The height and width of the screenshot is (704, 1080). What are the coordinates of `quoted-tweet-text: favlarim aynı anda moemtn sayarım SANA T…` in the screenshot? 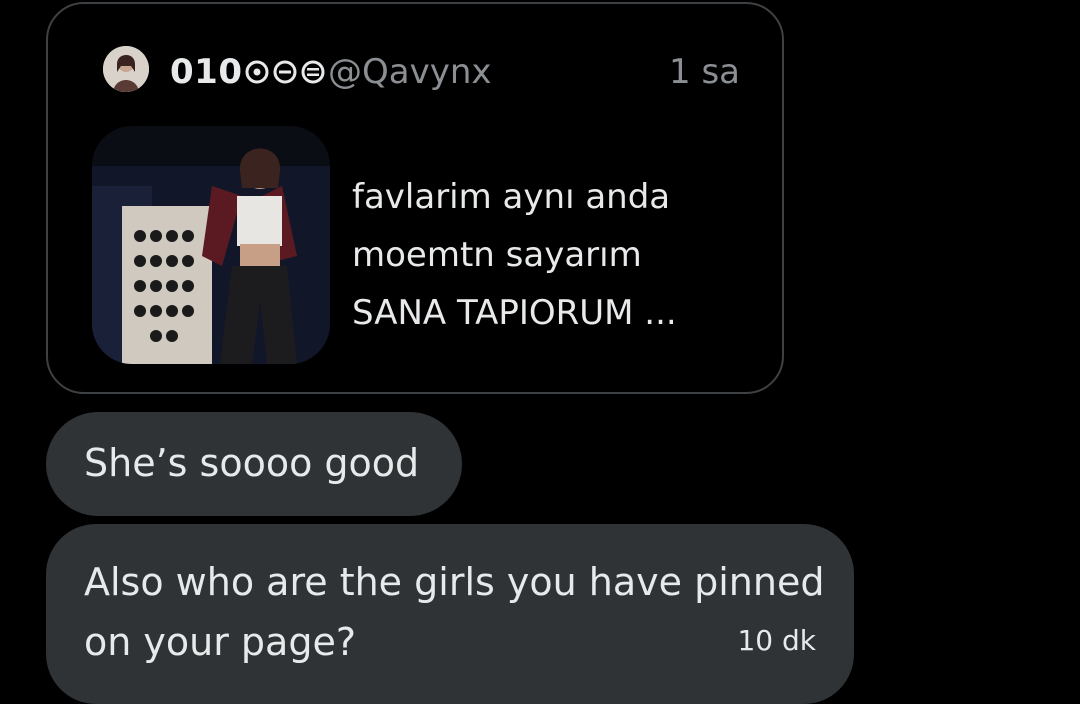 It's located at (552, 255).